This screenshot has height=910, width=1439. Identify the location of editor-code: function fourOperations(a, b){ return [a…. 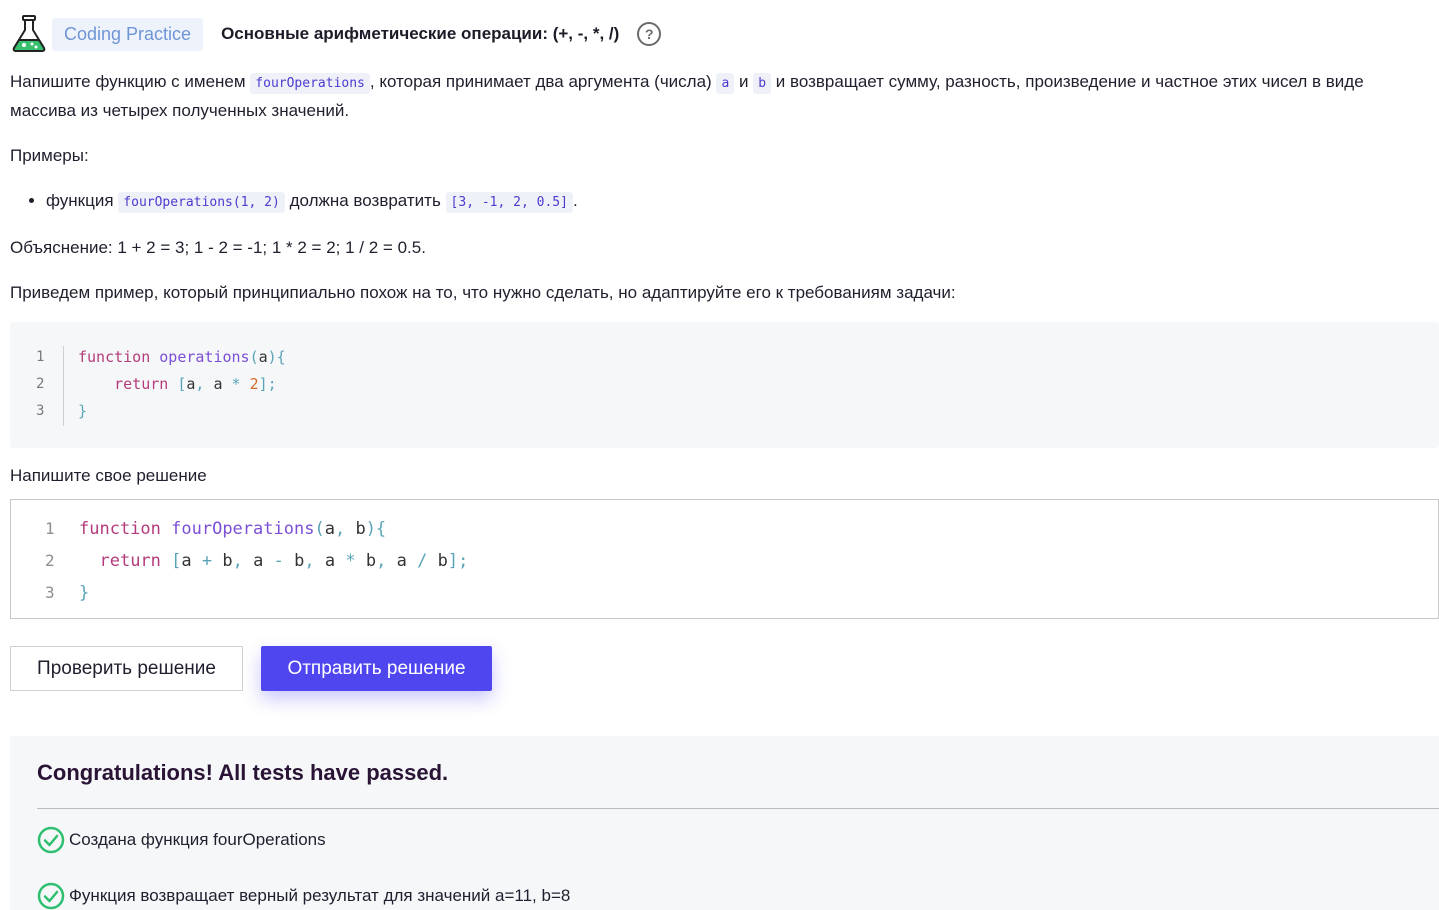
(273, 561).